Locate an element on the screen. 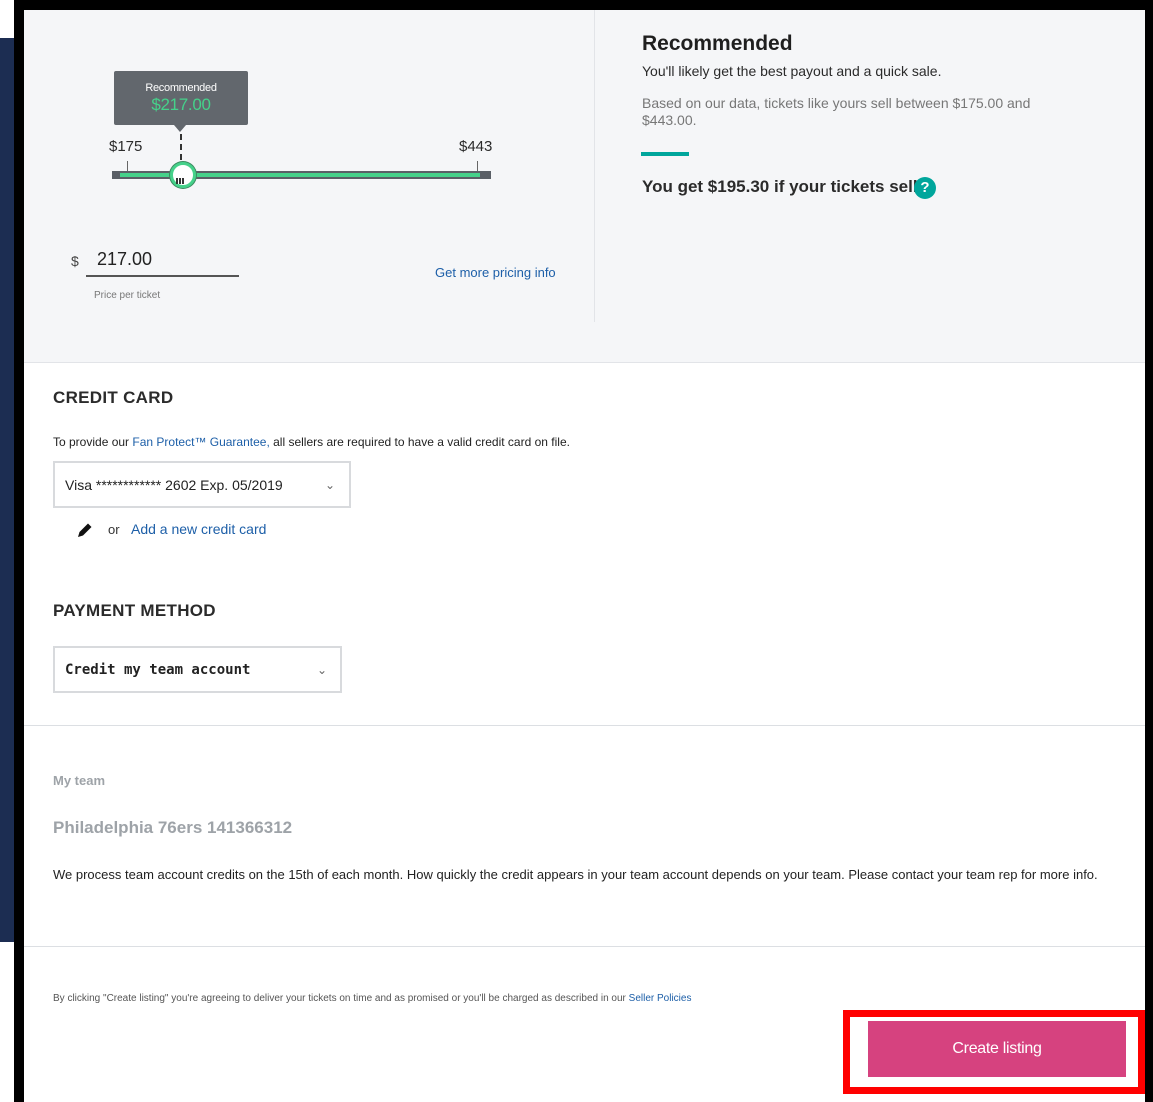 The height and width of the screenshot is (1102, 1153). pencil-icon is located at coordinates (85, 530).